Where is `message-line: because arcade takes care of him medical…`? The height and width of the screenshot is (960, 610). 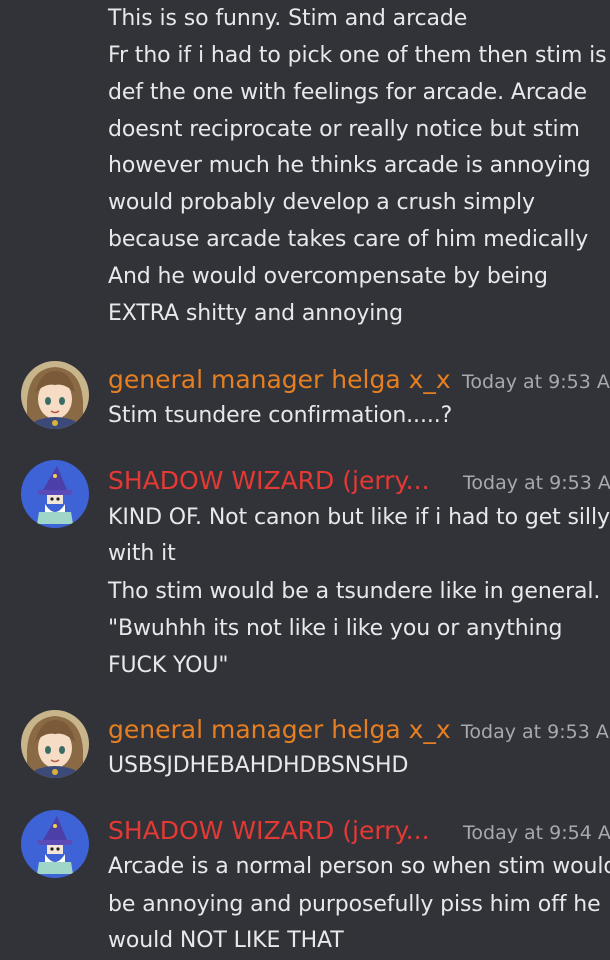
message-line: because arcade takes care of him medical… is located at coordinates (348, 239).